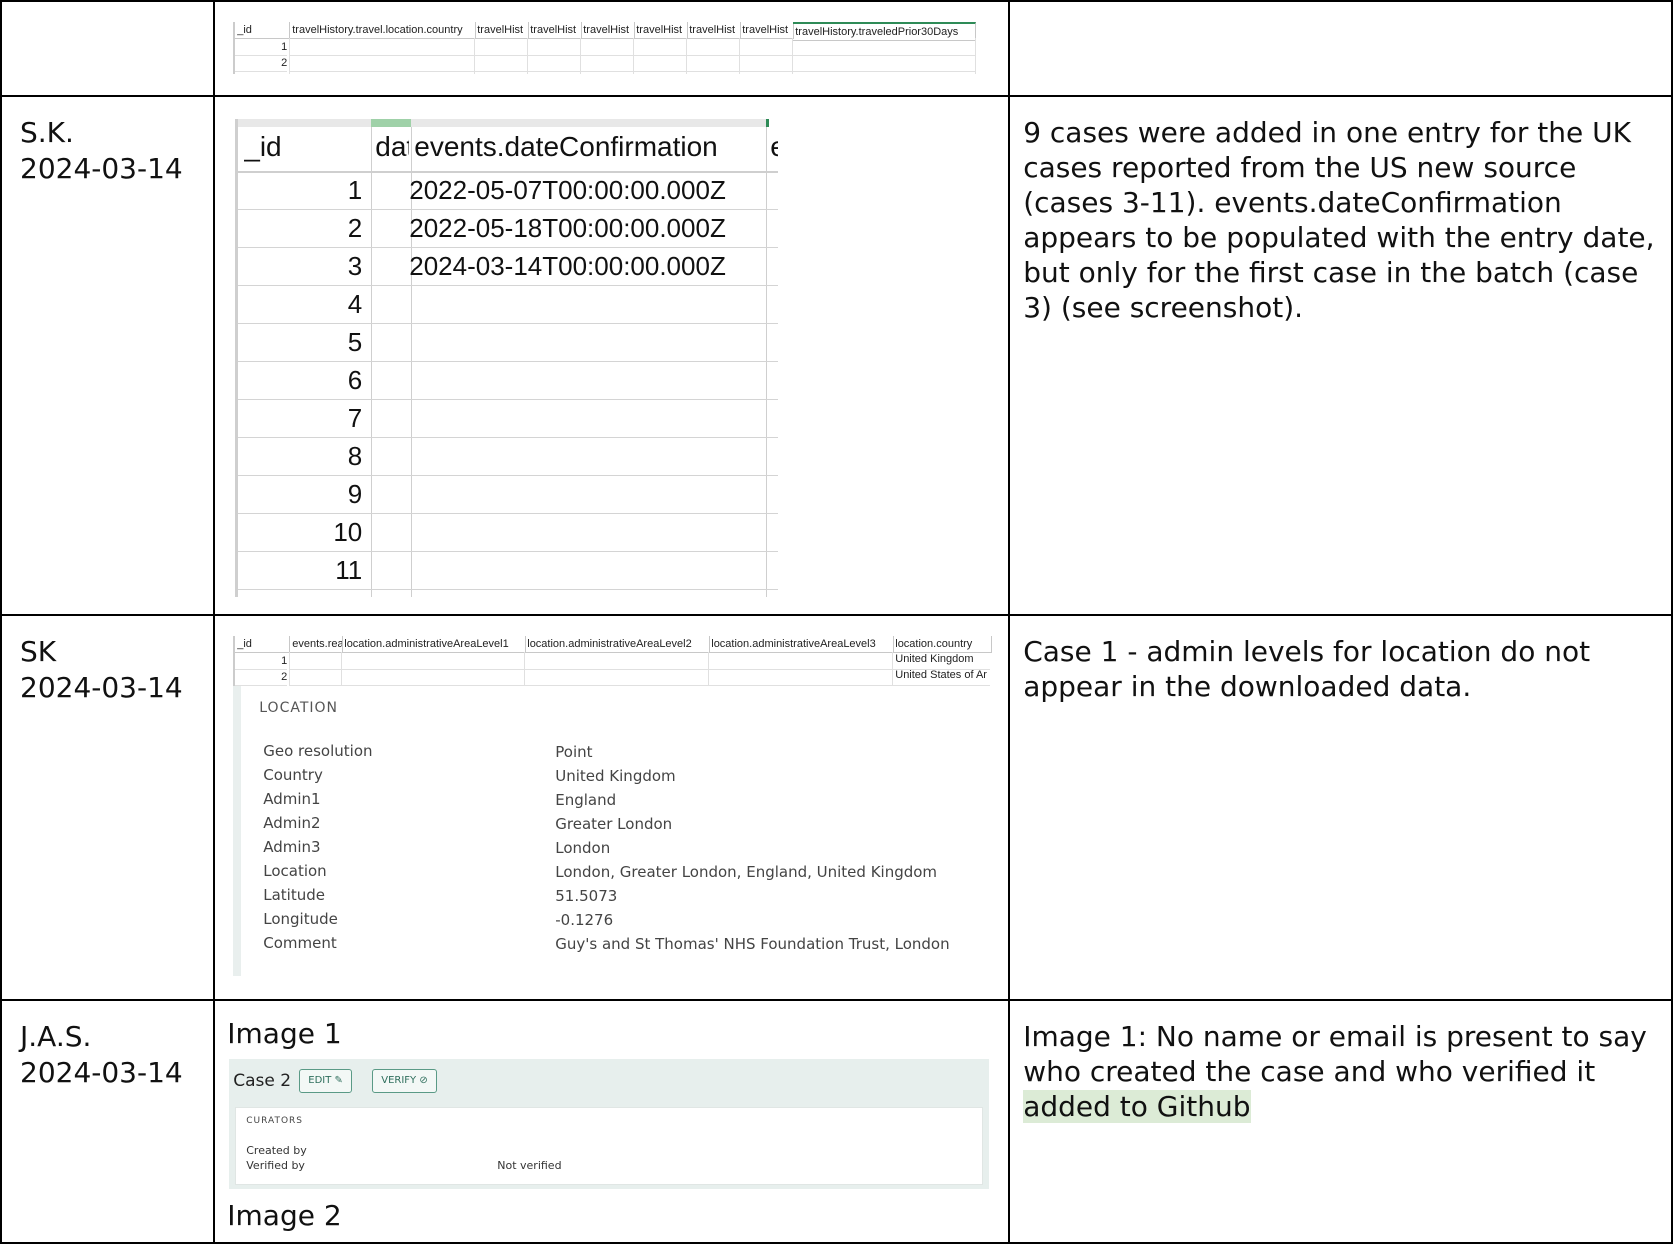 This screenshot has width=1673, height=1244. Describe the element at coordinates (355, 418) in the screenshot. I see `sheet-row-id: 7` at that location.